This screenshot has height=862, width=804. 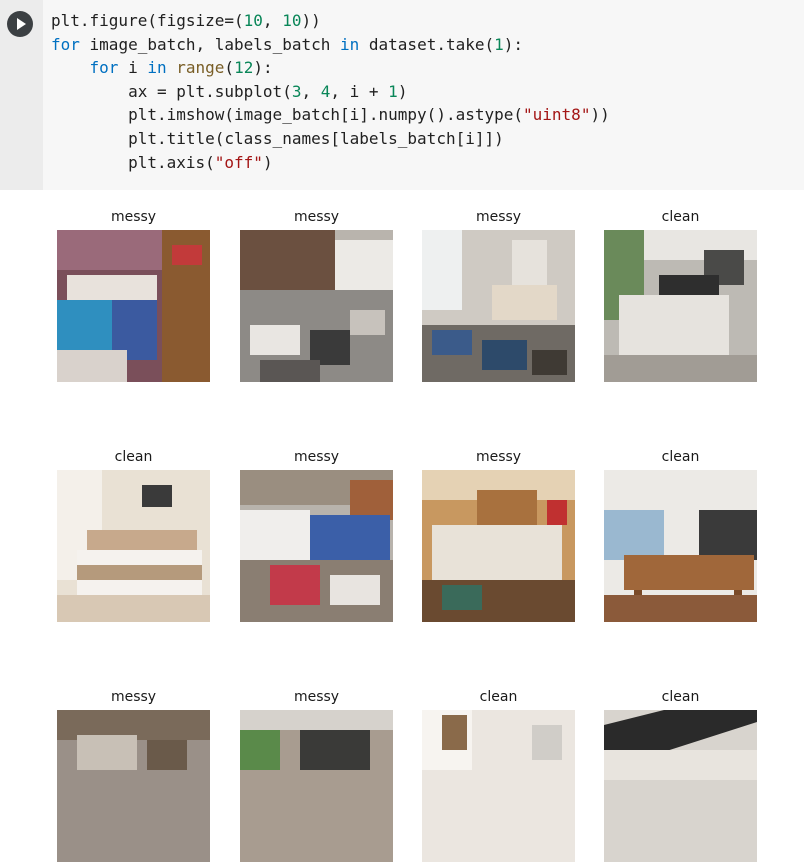 What do you see at coordinates (133, 162) in the screenshot?
I see `code-token: plt.axis(` at bounding box center [133, 162].